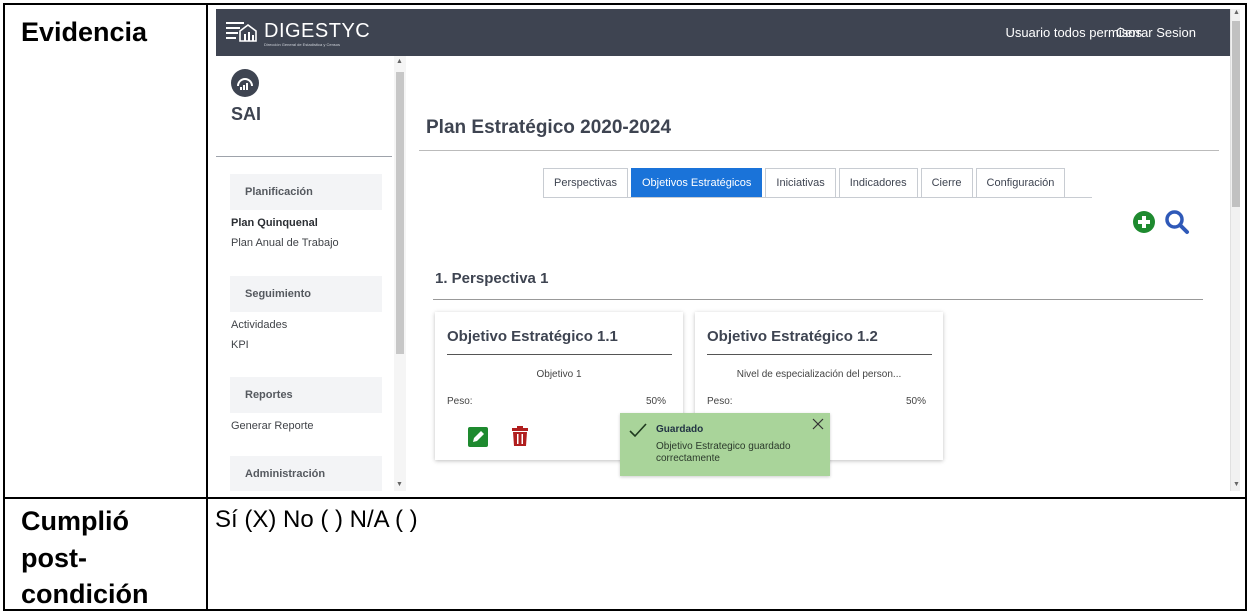 The image size is (1250, 615). Describe the element at coordinates (1156, 32) in the screenshot. I see `logout-link: Cerrar Sesion` at that location.